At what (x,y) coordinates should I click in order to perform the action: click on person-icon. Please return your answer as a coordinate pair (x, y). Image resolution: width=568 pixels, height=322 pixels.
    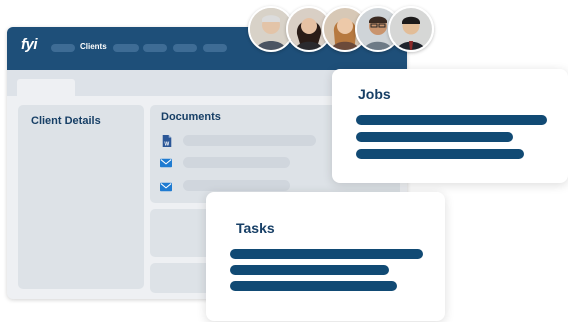
    Looking at the image, I should click on (411, 29).